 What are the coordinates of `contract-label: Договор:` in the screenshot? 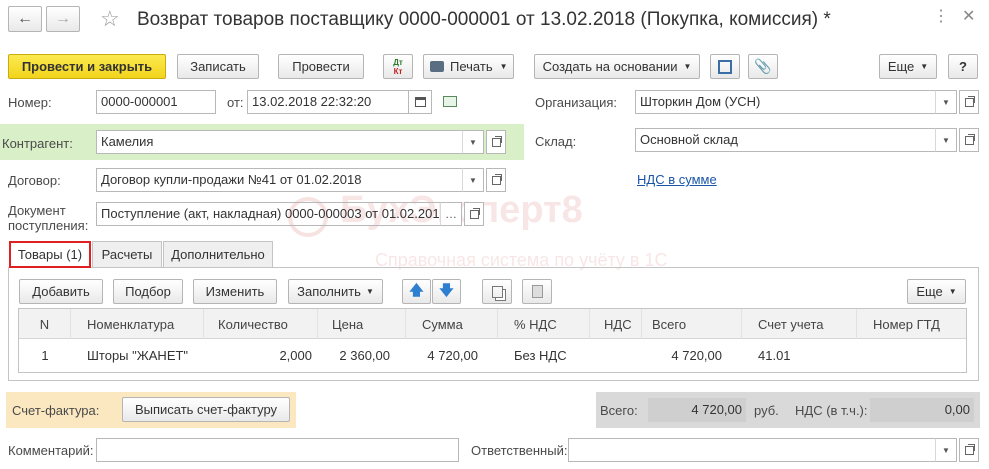 It's located at (34, 180).